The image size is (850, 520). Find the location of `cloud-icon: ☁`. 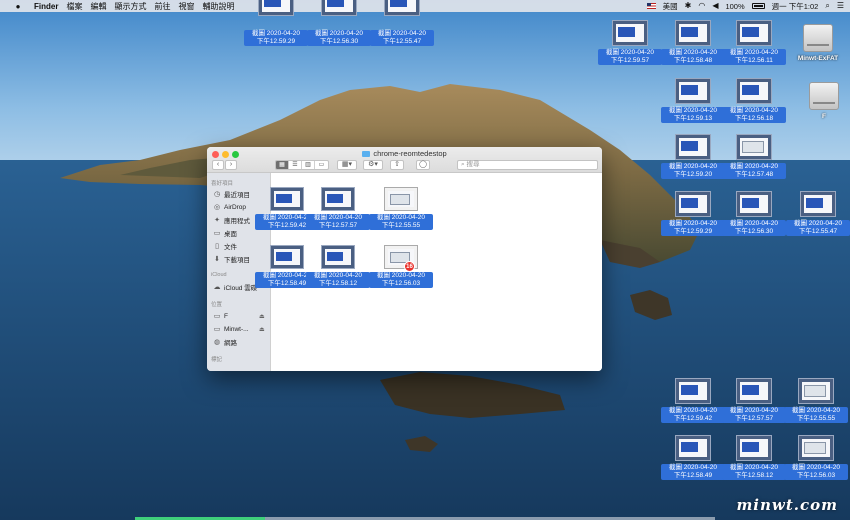

cloud-icon: ☁ is located at coordinates (217, 287).